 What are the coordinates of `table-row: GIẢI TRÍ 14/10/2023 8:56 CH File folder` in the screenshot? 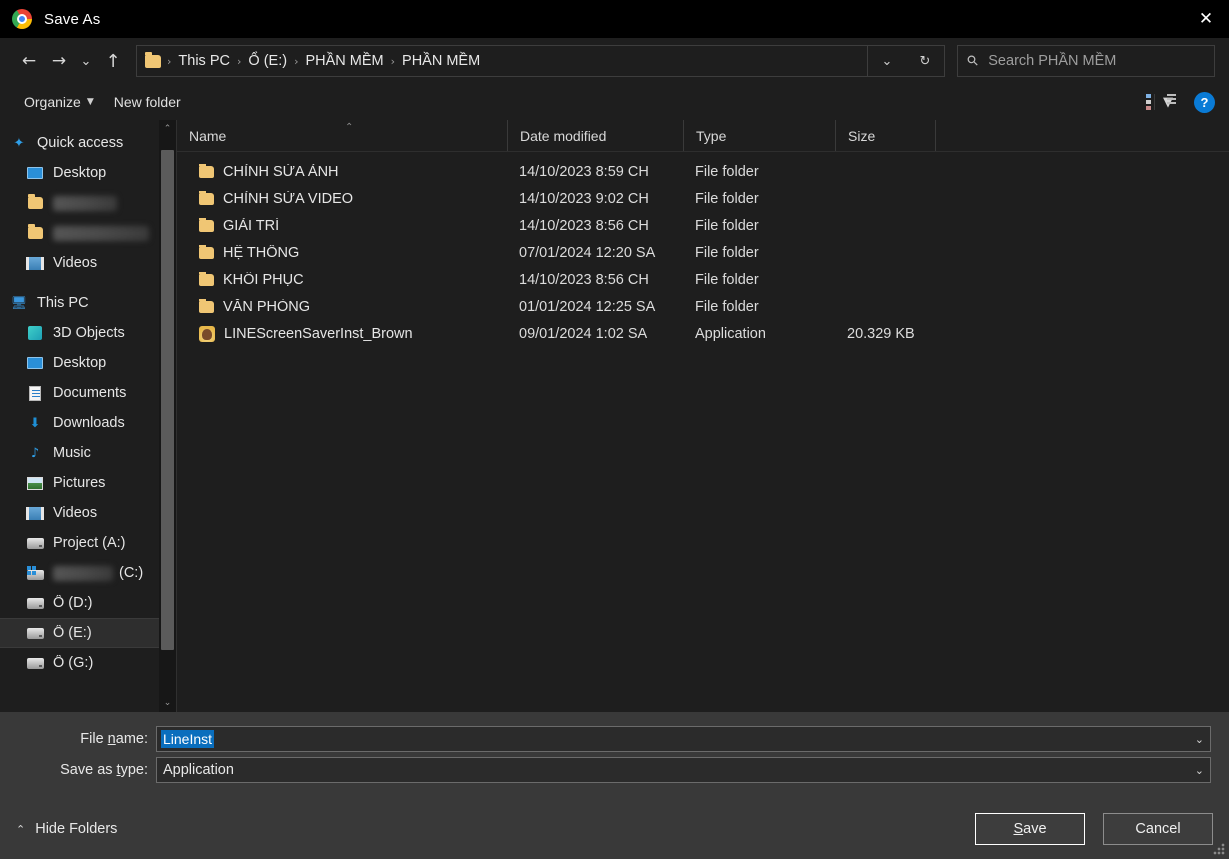 It's located at (703, 225).